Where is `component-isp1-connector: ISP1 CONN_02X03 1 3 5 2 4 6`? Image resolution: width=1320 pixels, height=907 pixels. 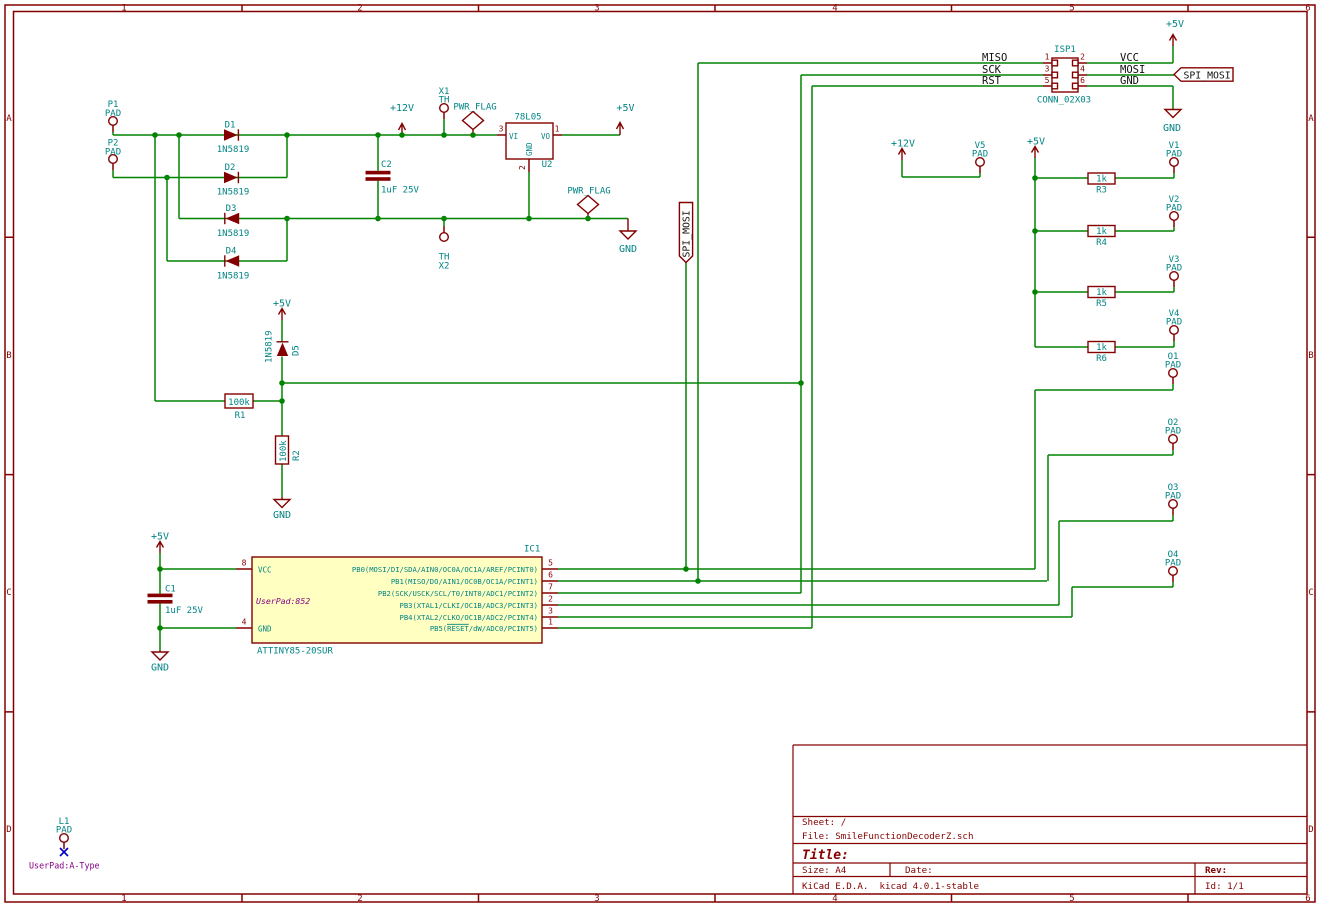
component-isp1-connector: ISP1 CONN_02X03 1 3 5 2 4 6 is located at coordinates (1064, 75).